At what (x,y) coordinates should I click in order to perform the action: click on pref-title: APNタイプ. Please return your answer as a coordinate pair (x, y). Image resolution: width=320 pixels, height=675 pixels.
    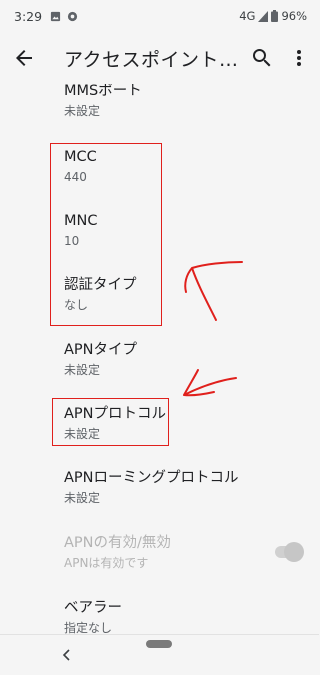
    Looking at the image, I should click on (101, 350).